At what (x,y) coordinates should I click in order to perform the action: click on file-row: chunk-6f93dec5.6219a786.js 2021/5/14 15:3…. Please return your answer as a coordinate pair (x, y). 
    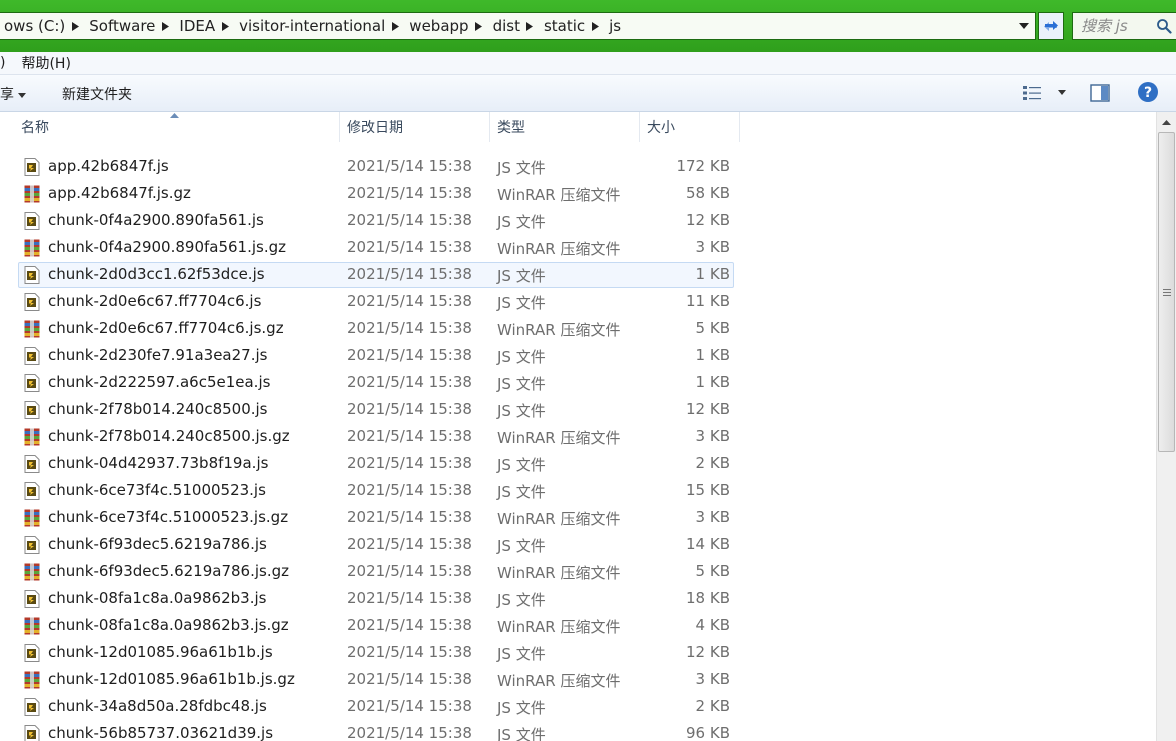
    Looking at the image, I should click on (370, 545).